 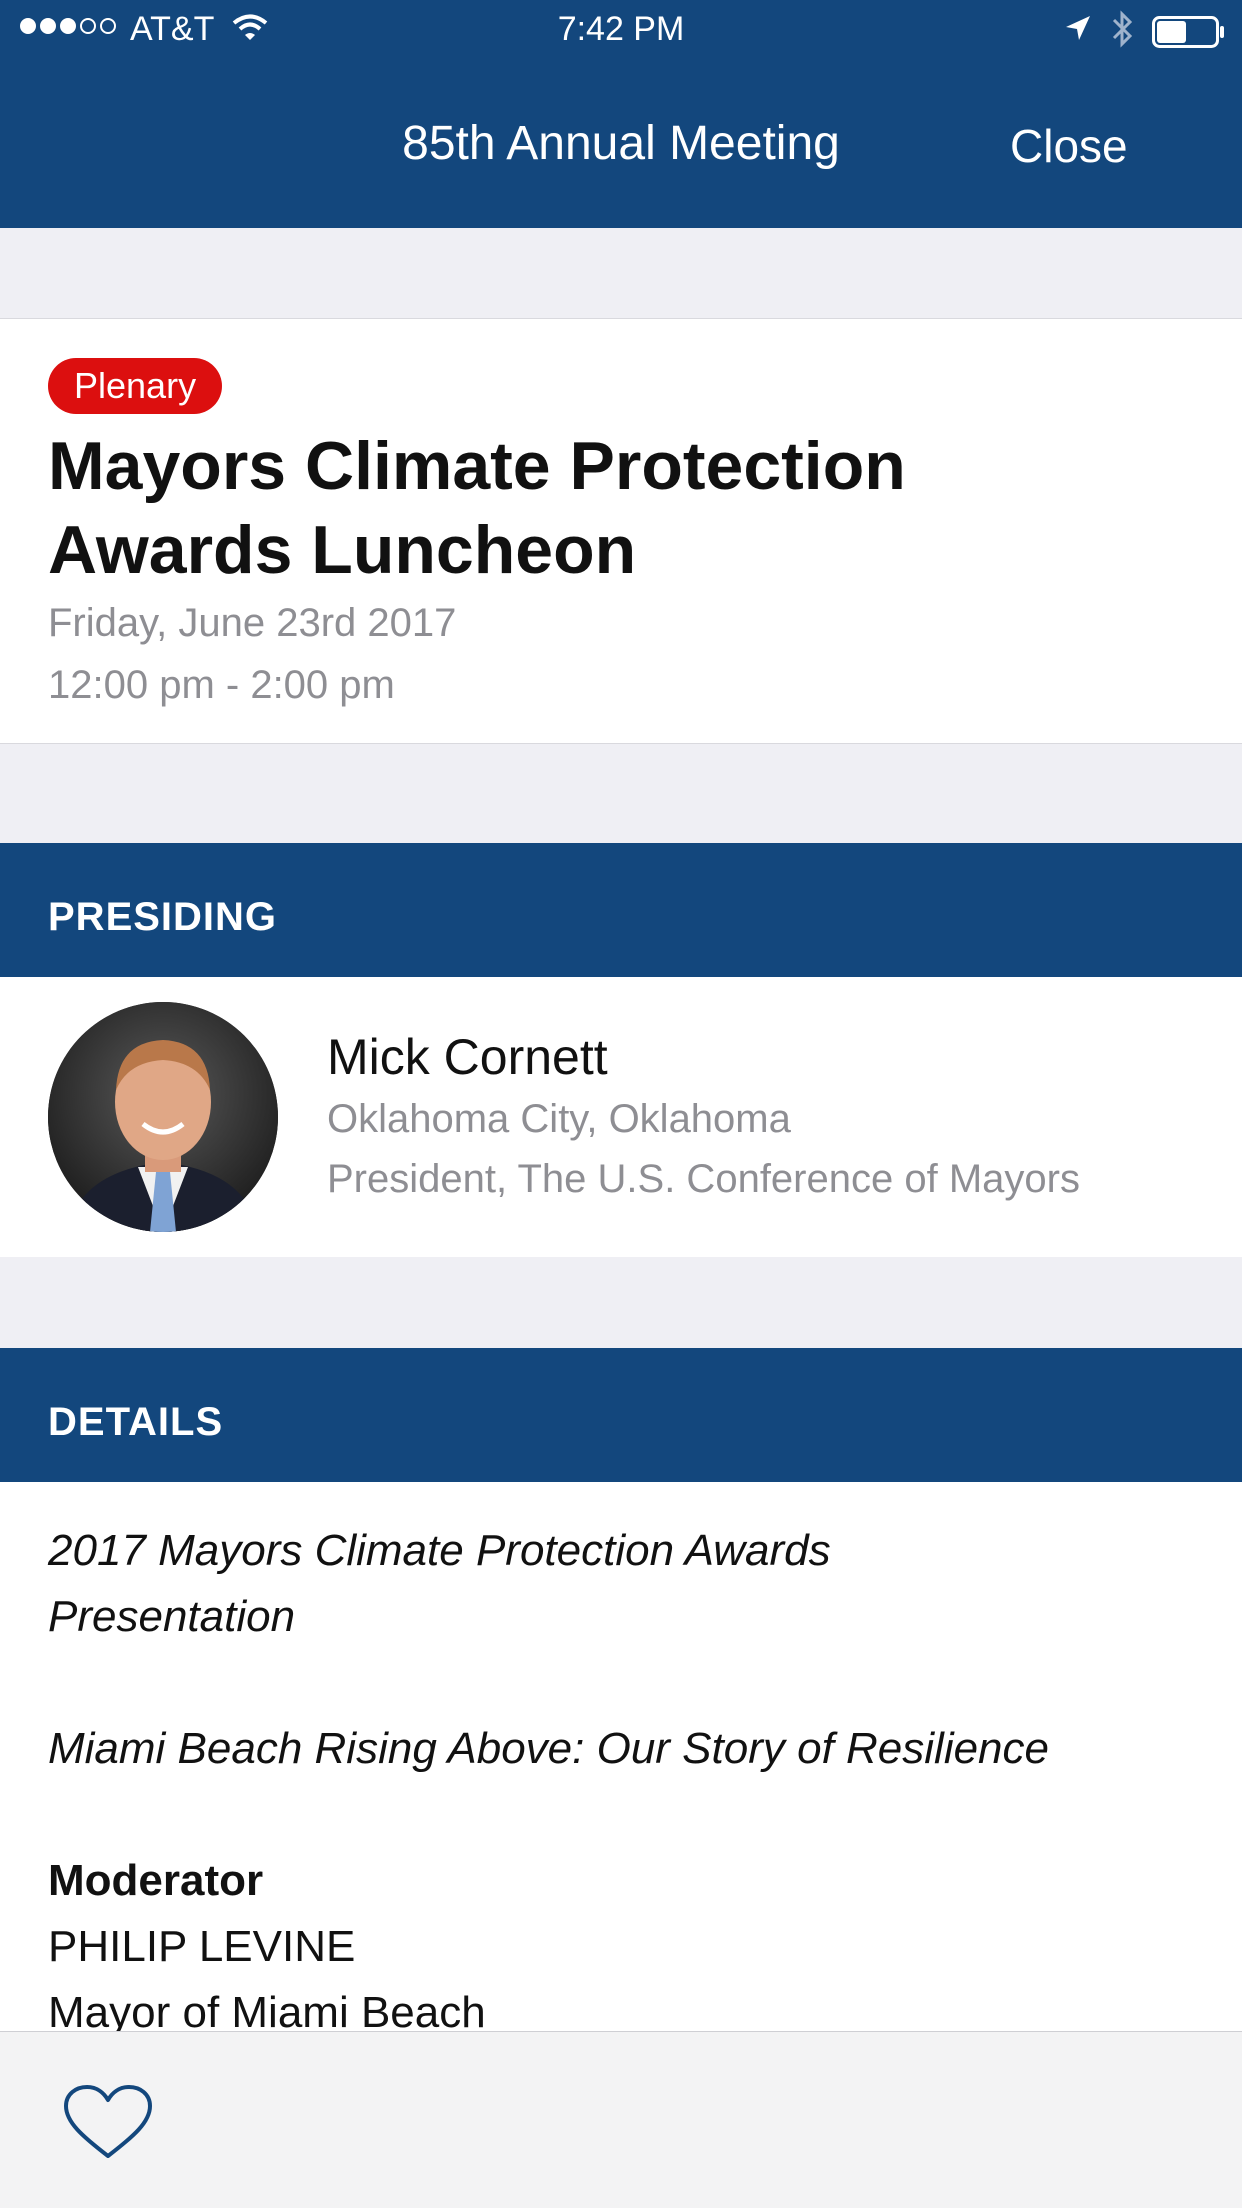 What do you see at coordinates (163, 917) in the screenshot?
I see `presiding-header-label: PRESIDING` at bounding box center [163, 917].